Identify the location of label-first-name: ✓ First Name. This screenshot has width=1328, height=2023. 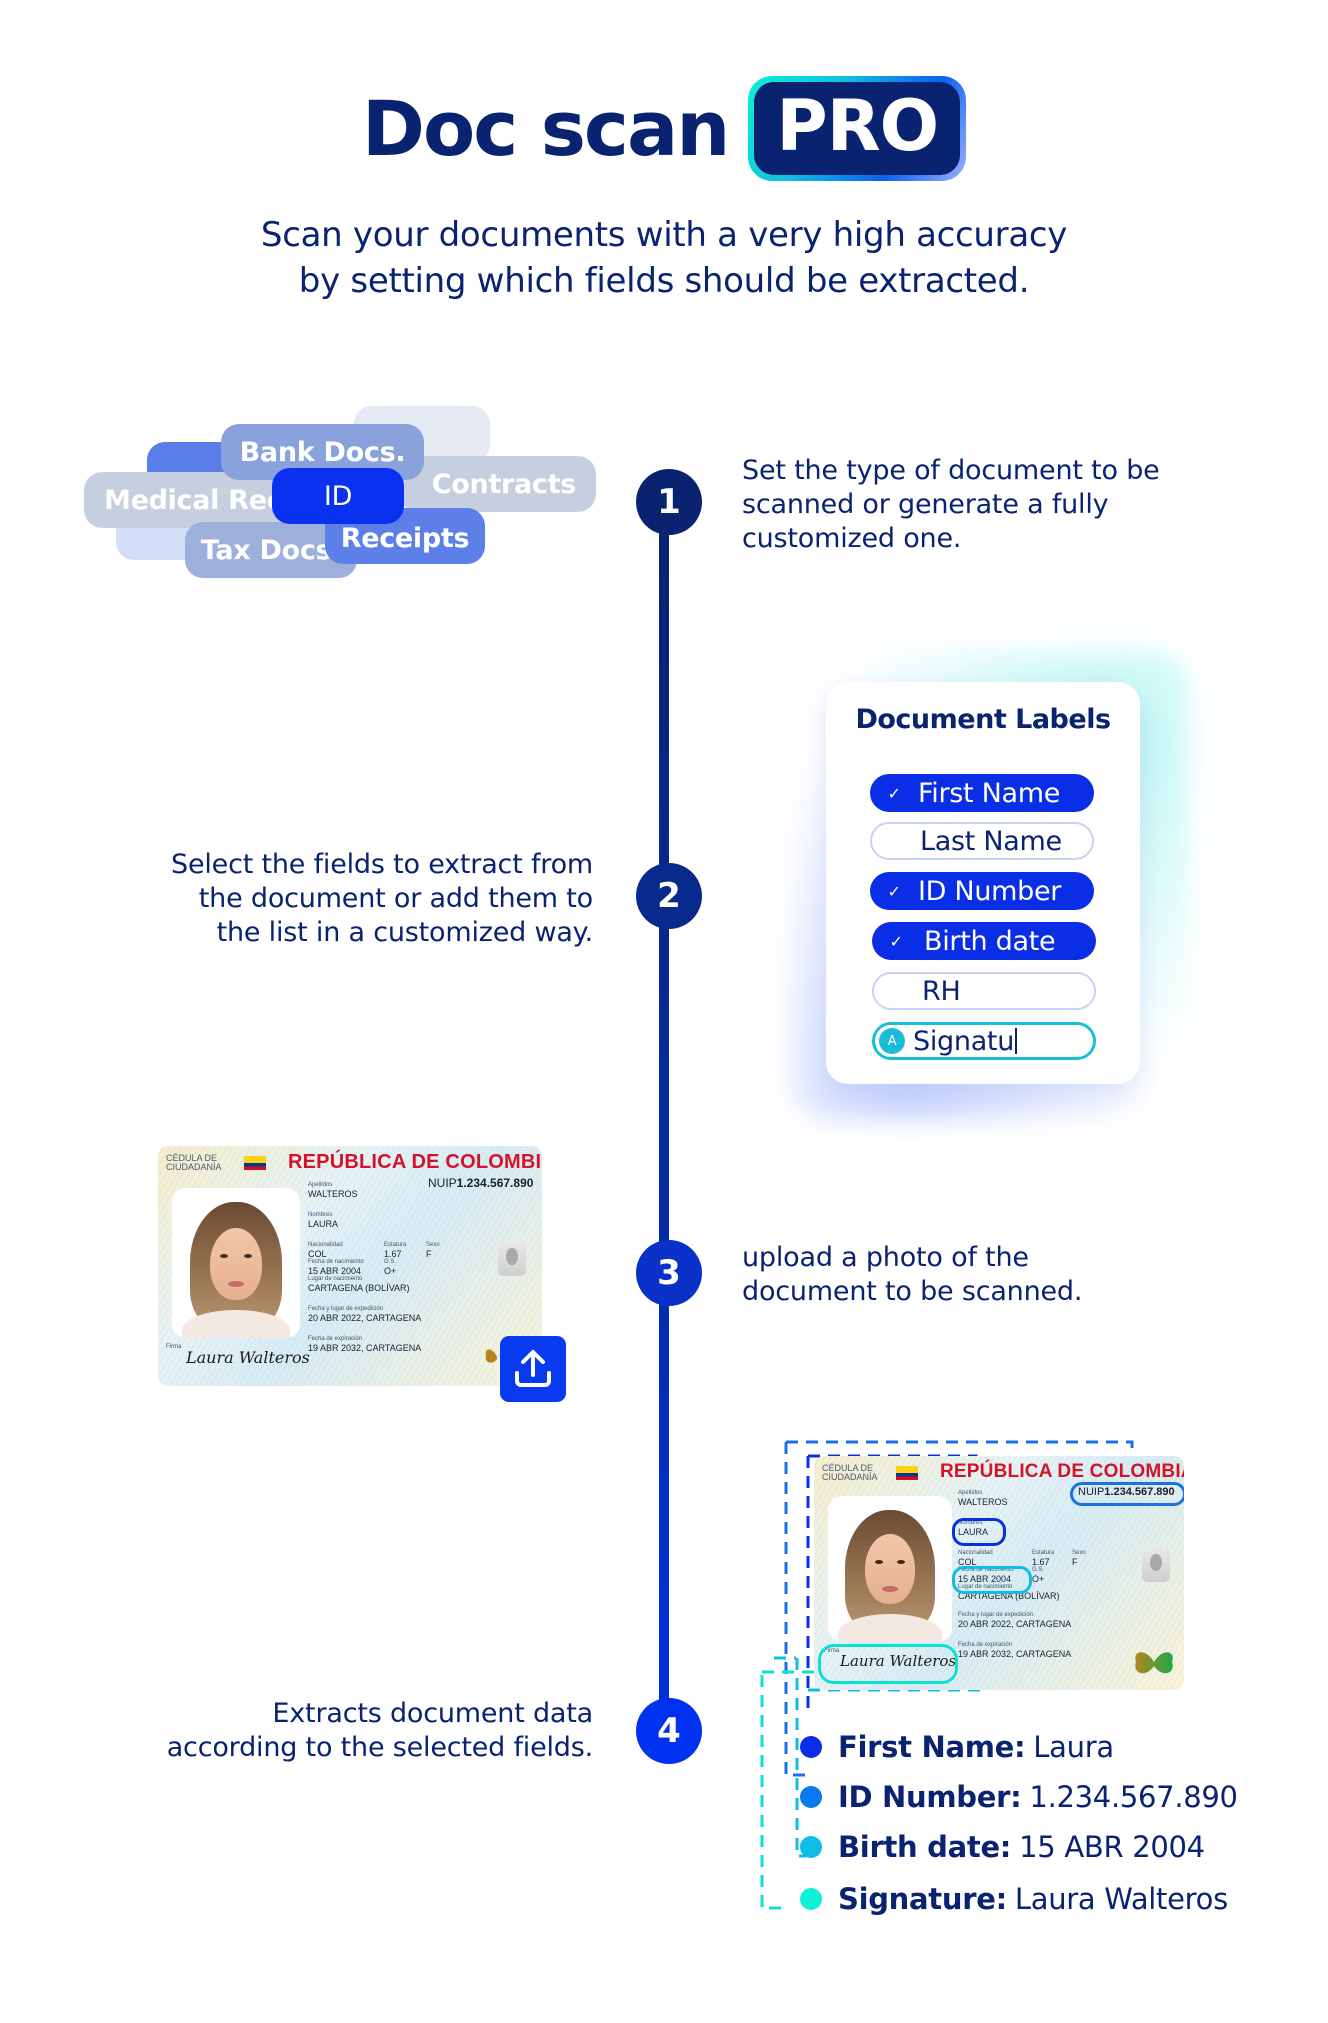
(982, 793).